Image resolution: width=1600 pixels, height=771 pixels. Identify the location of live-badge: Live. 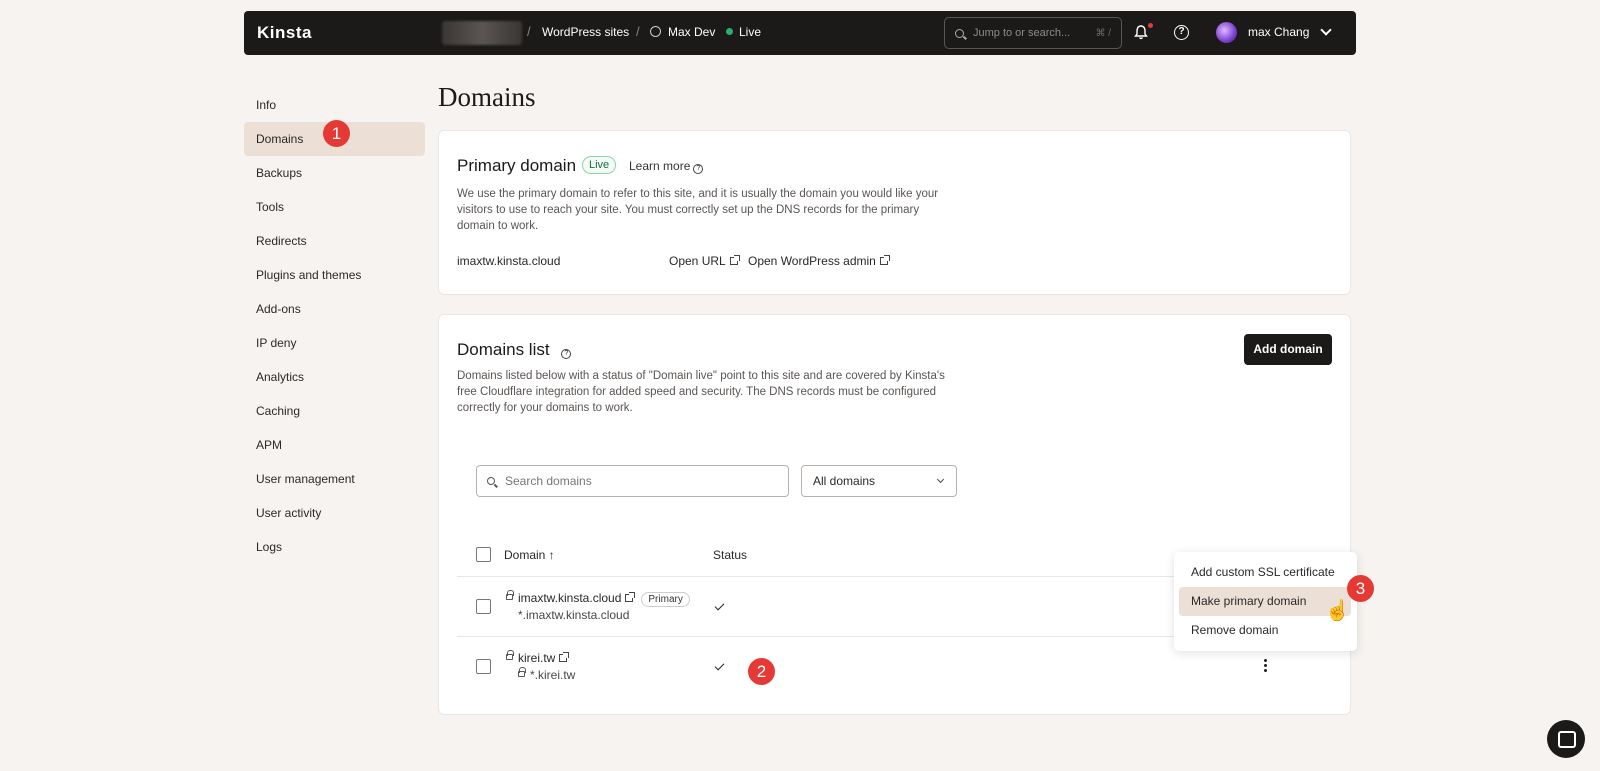
(599, 165).